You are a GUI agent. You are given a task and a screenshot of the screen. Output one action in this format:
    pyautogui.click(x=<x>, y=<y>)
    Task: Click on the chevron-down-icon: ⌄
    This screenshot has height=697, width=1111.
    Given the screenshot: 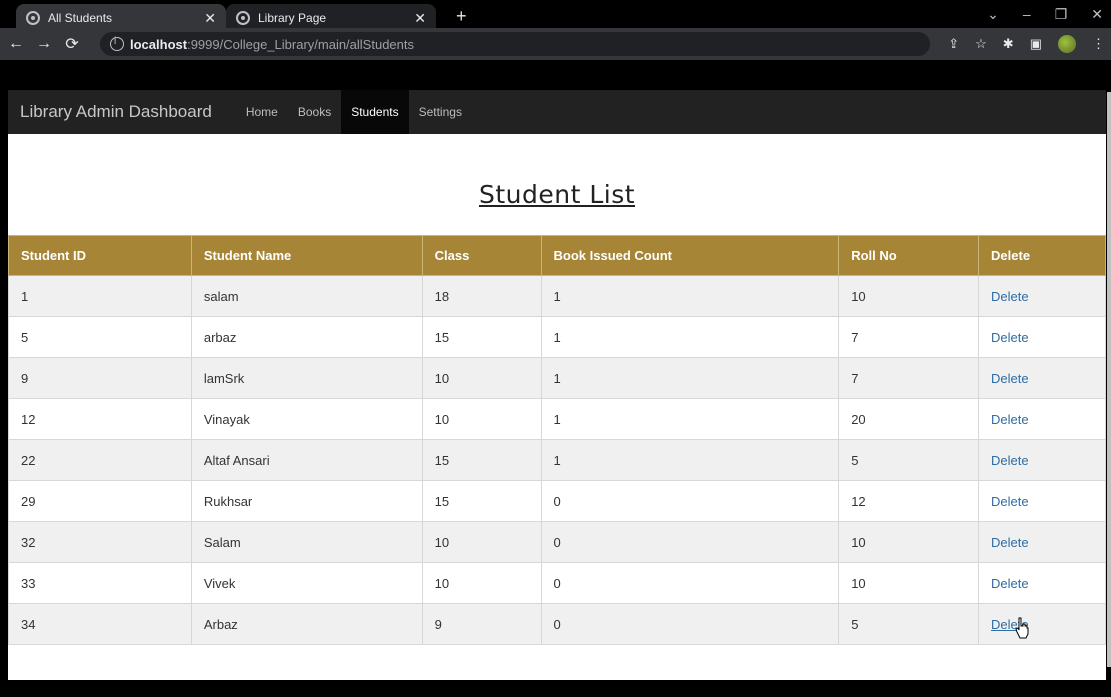 What is the action you would take?
    pyautogui.click(x=993, y=14)
    